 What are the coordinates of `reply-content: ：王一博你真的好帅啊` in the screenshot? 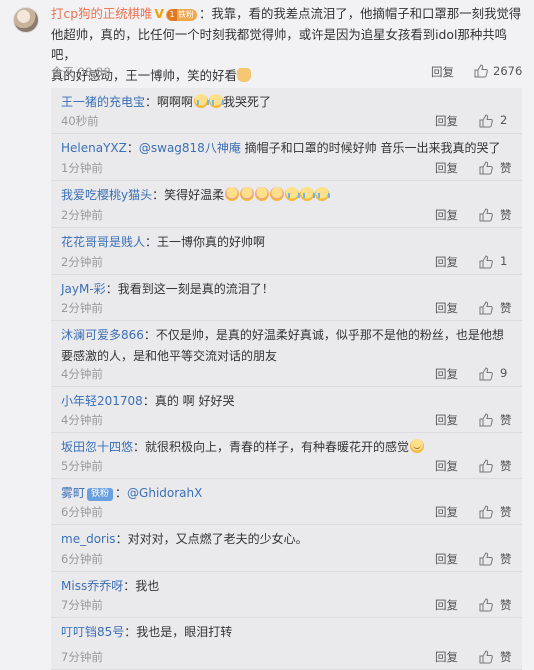 It's located at (205, 242).